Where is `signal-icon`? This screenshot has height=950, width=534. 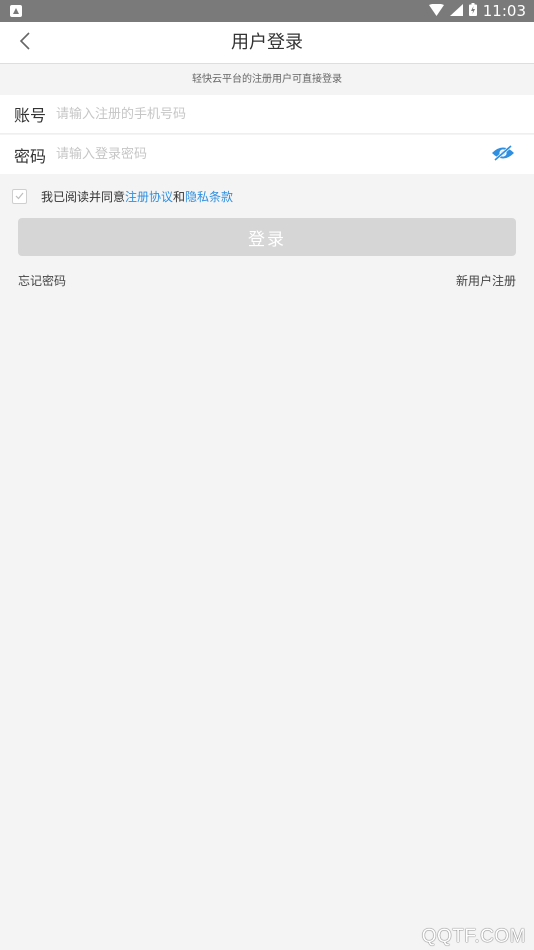
signal-icon is located at coordinates (456, 11).